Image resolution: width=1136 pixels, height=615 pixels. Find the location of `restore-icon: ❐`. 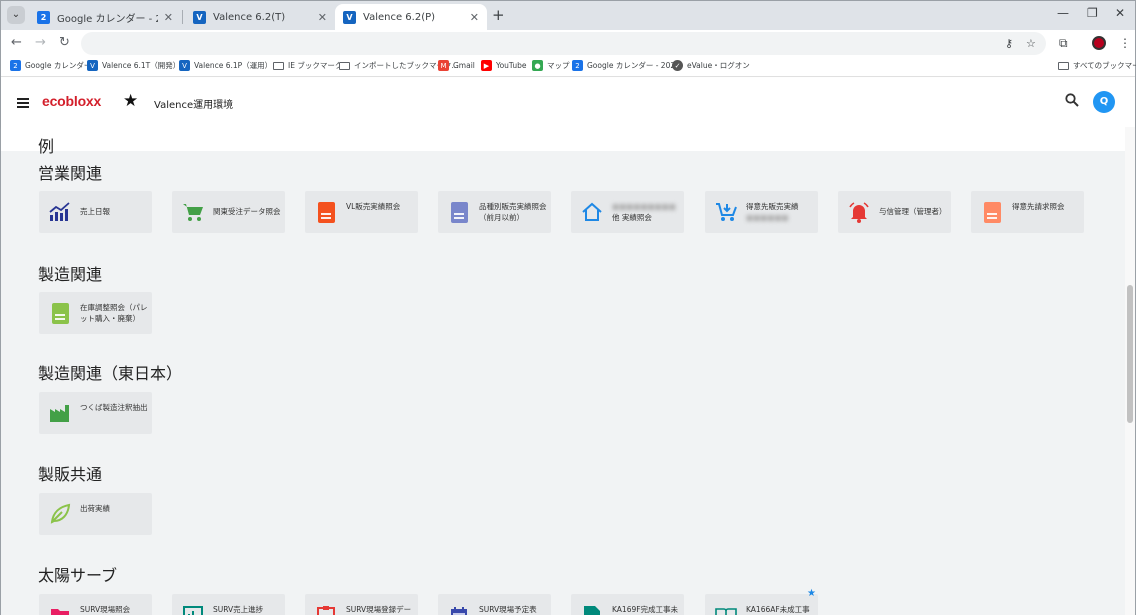

restore-icon: ❐ is located at coordinates (1092, 13).